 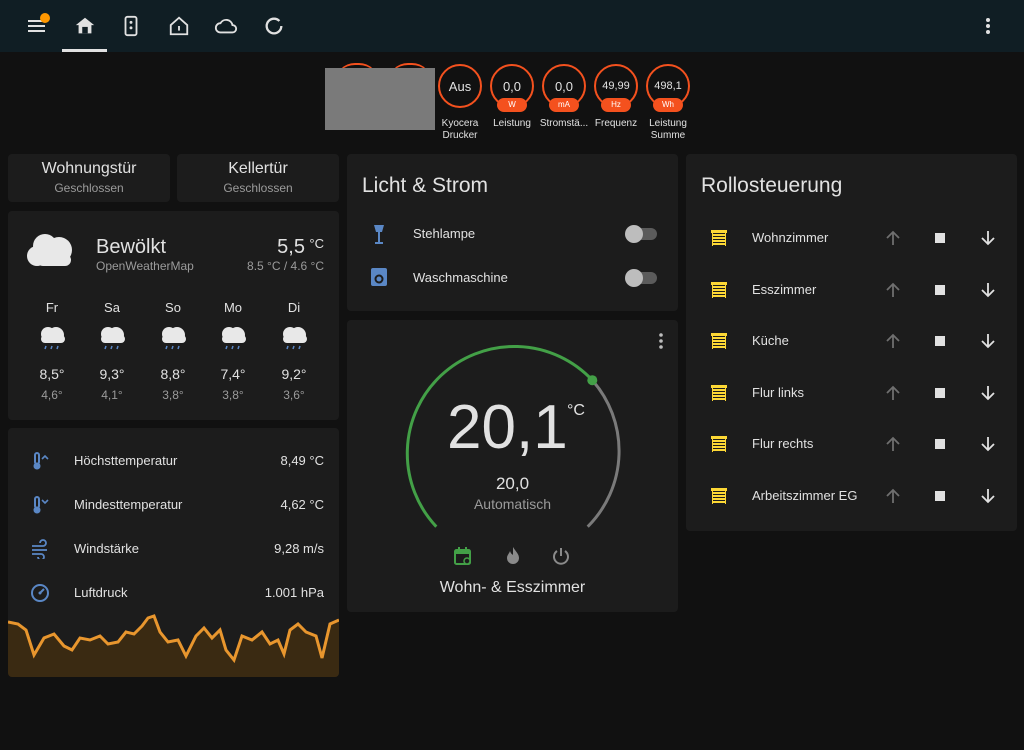 I want to click on menu-button, so click(x=37, y=26).